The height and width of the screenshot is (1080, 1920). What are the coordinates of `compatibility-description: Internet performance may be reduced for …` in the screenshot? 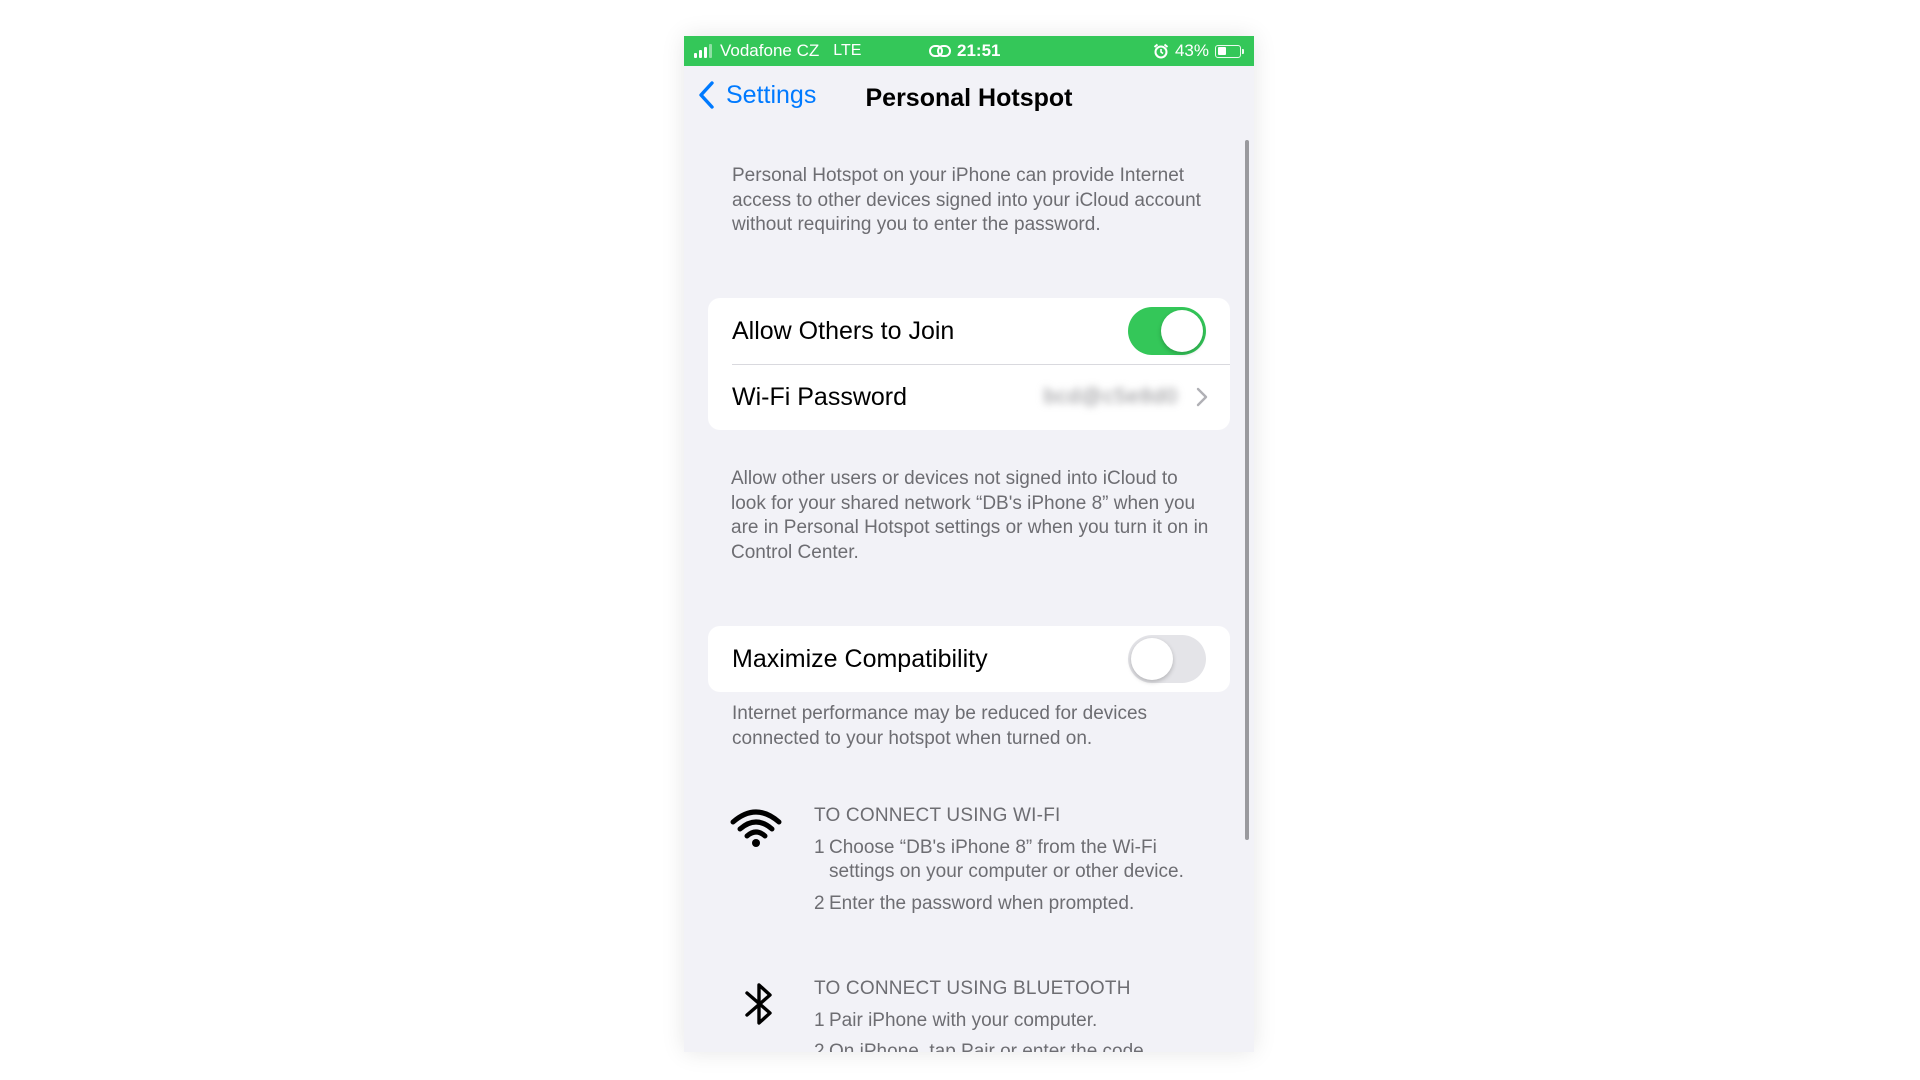 It's located at (940, 726).